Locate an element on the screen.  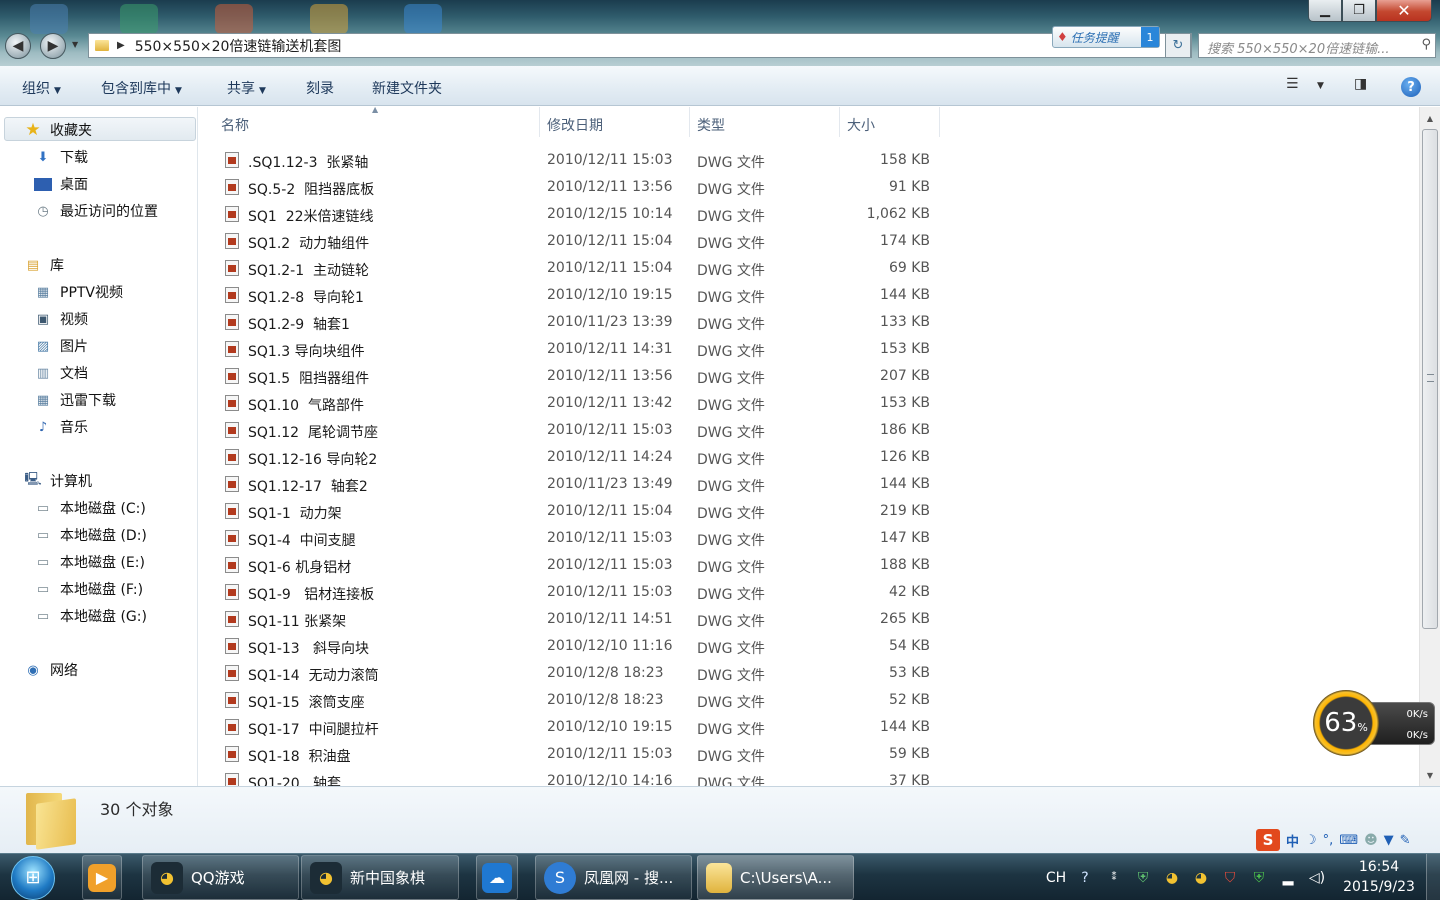
include-in-library-menu: 包含到库中 ▼ is located at coordinates (141, 88).